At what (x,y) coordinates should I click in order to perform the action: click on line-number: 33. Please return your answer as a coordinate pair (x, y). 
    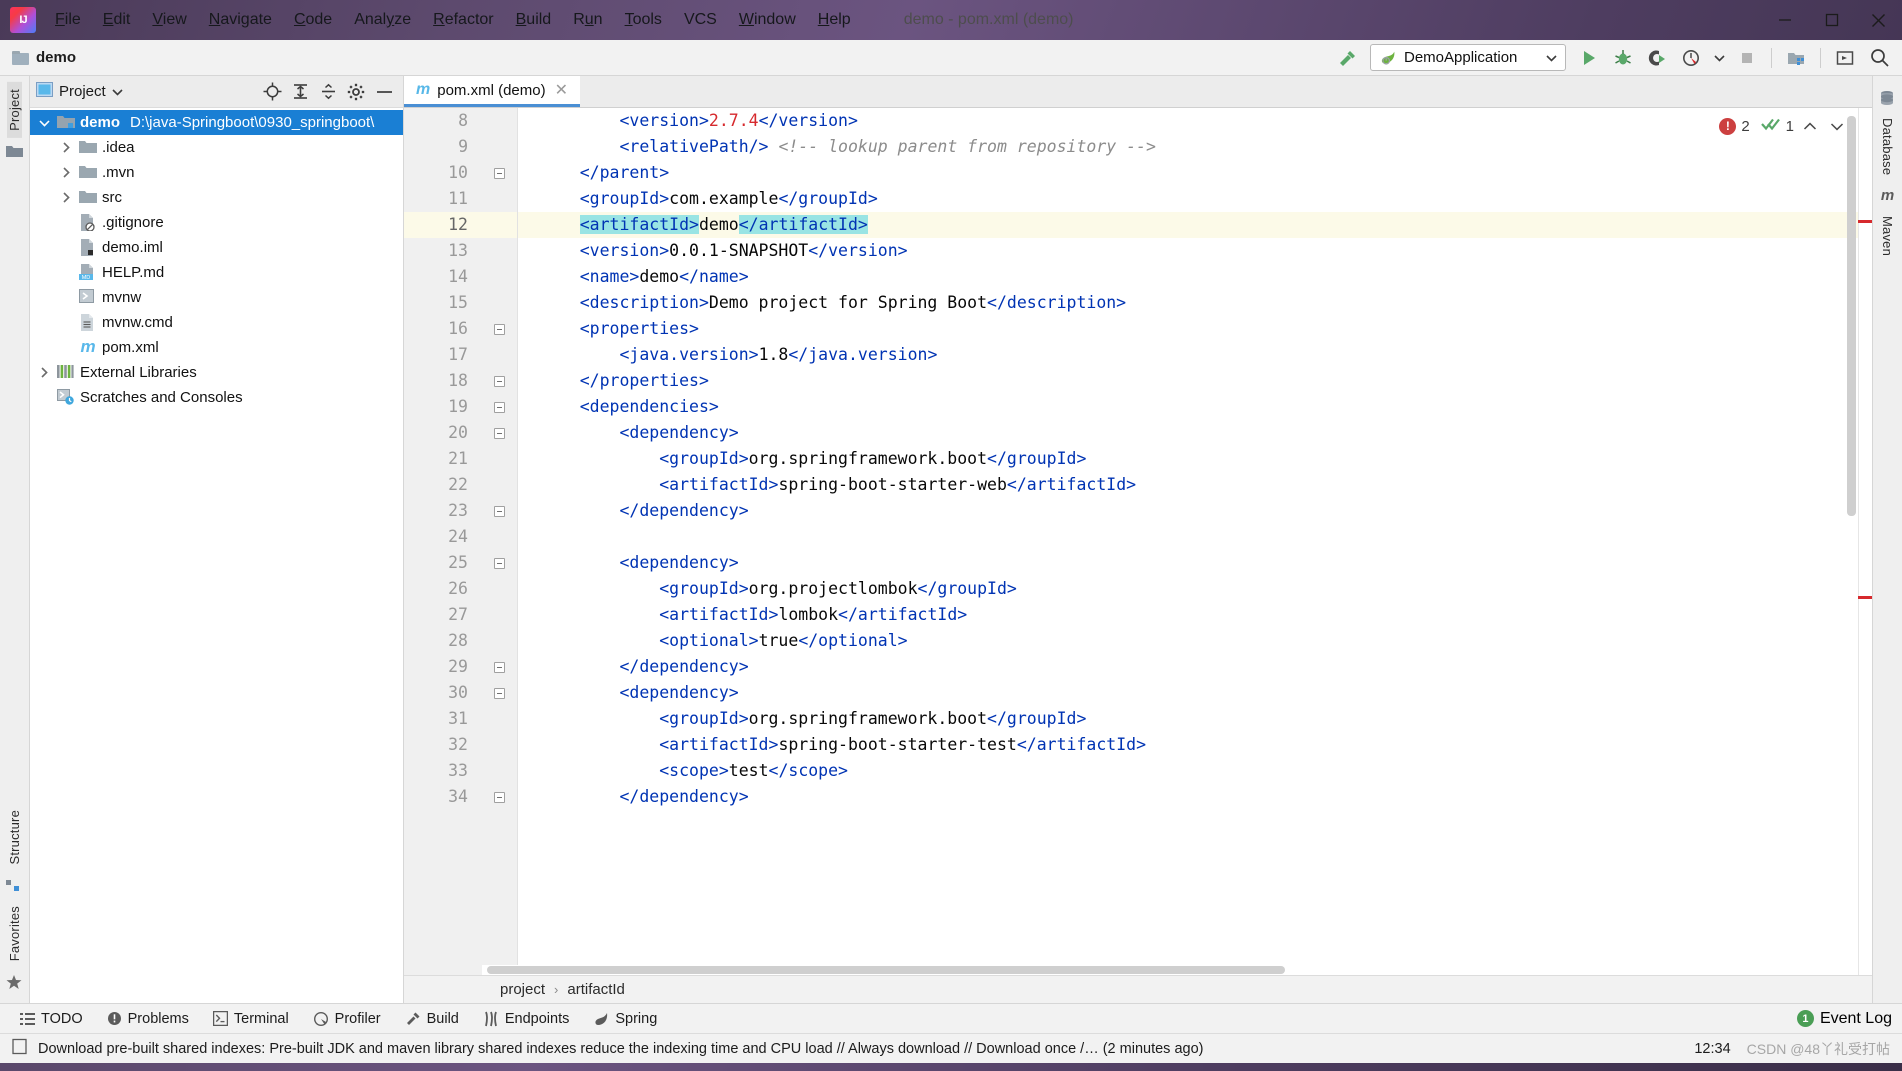
    Looking at the image, I should click on (443, 771).